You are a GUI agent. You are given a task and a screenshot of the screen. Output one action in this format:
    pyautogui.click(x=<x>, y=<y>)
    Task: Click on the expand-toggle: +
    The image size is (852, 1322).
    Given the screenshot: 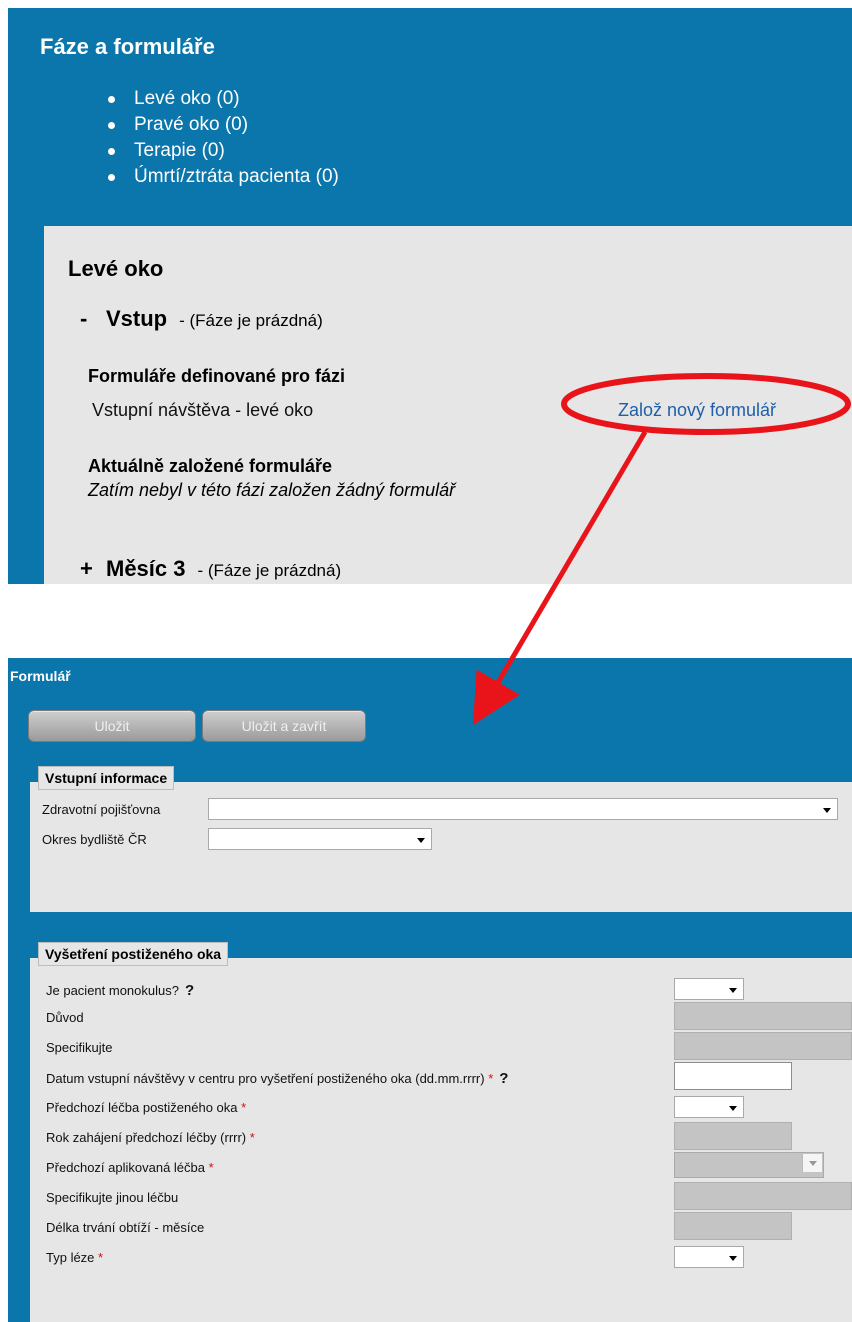 What is the action you would take?
    pyautogui.click(x=93, y=569)
    